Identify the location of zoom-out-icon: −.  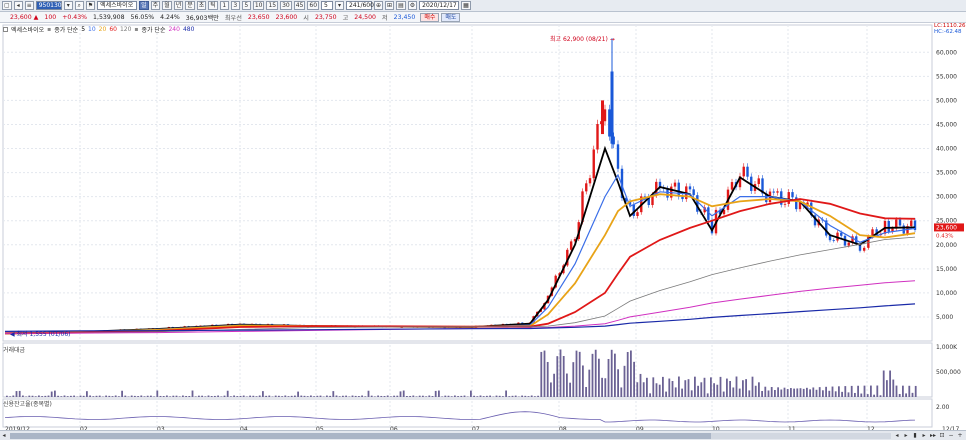
(951, 436).